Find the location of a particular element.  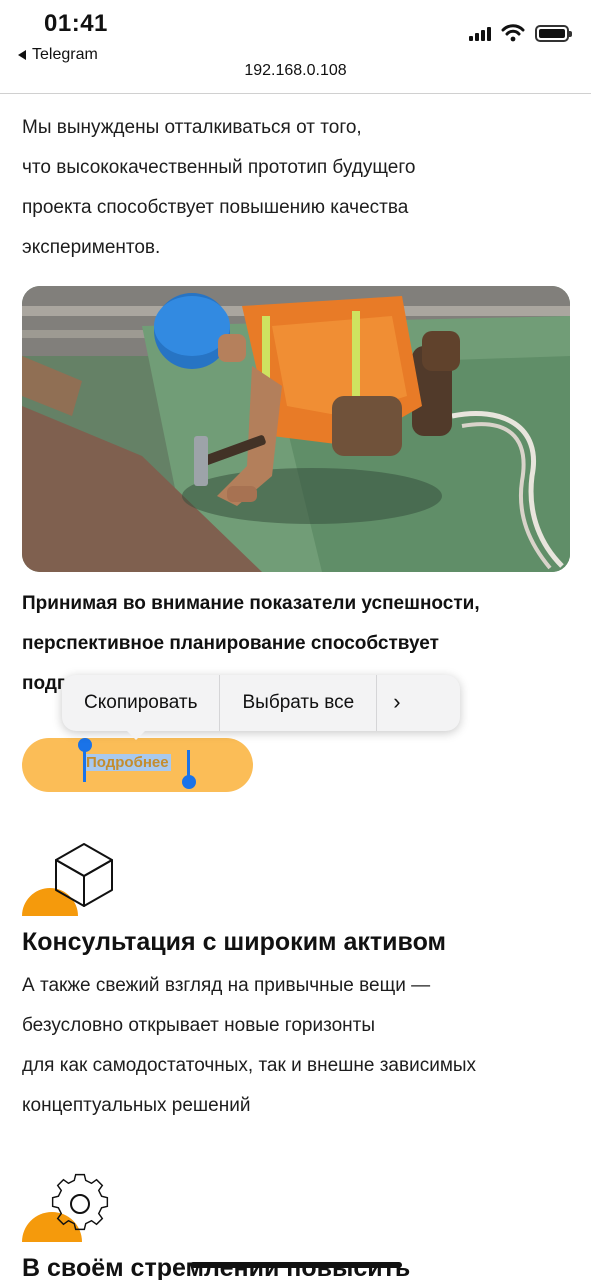

copy-menu-item: Скопировать is located at coordinates (140, 703).